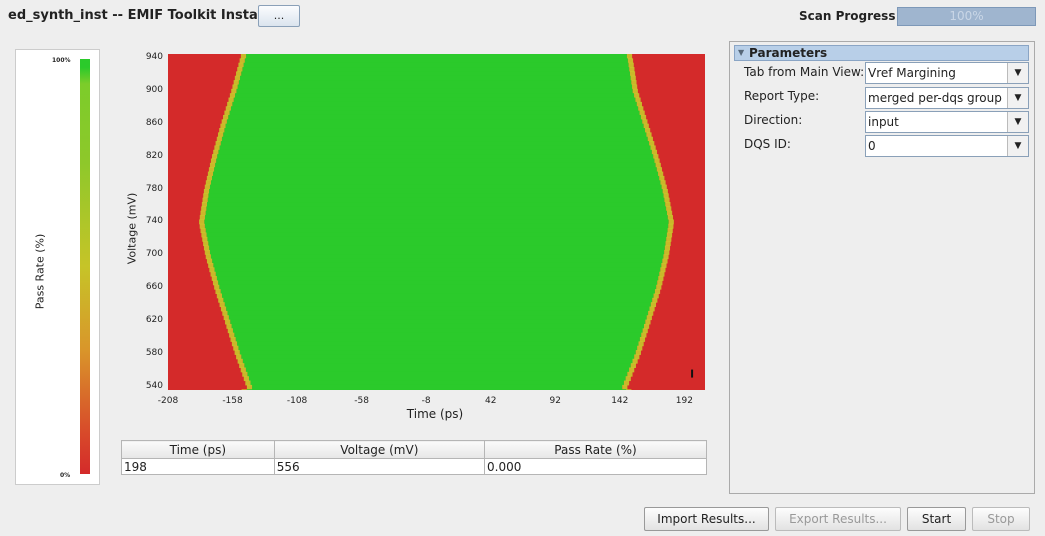  Describe the element at coordinates (947, 73) in the screenshot. I see `tab-from-main-view-select: Vref Margining ▼` at that location.